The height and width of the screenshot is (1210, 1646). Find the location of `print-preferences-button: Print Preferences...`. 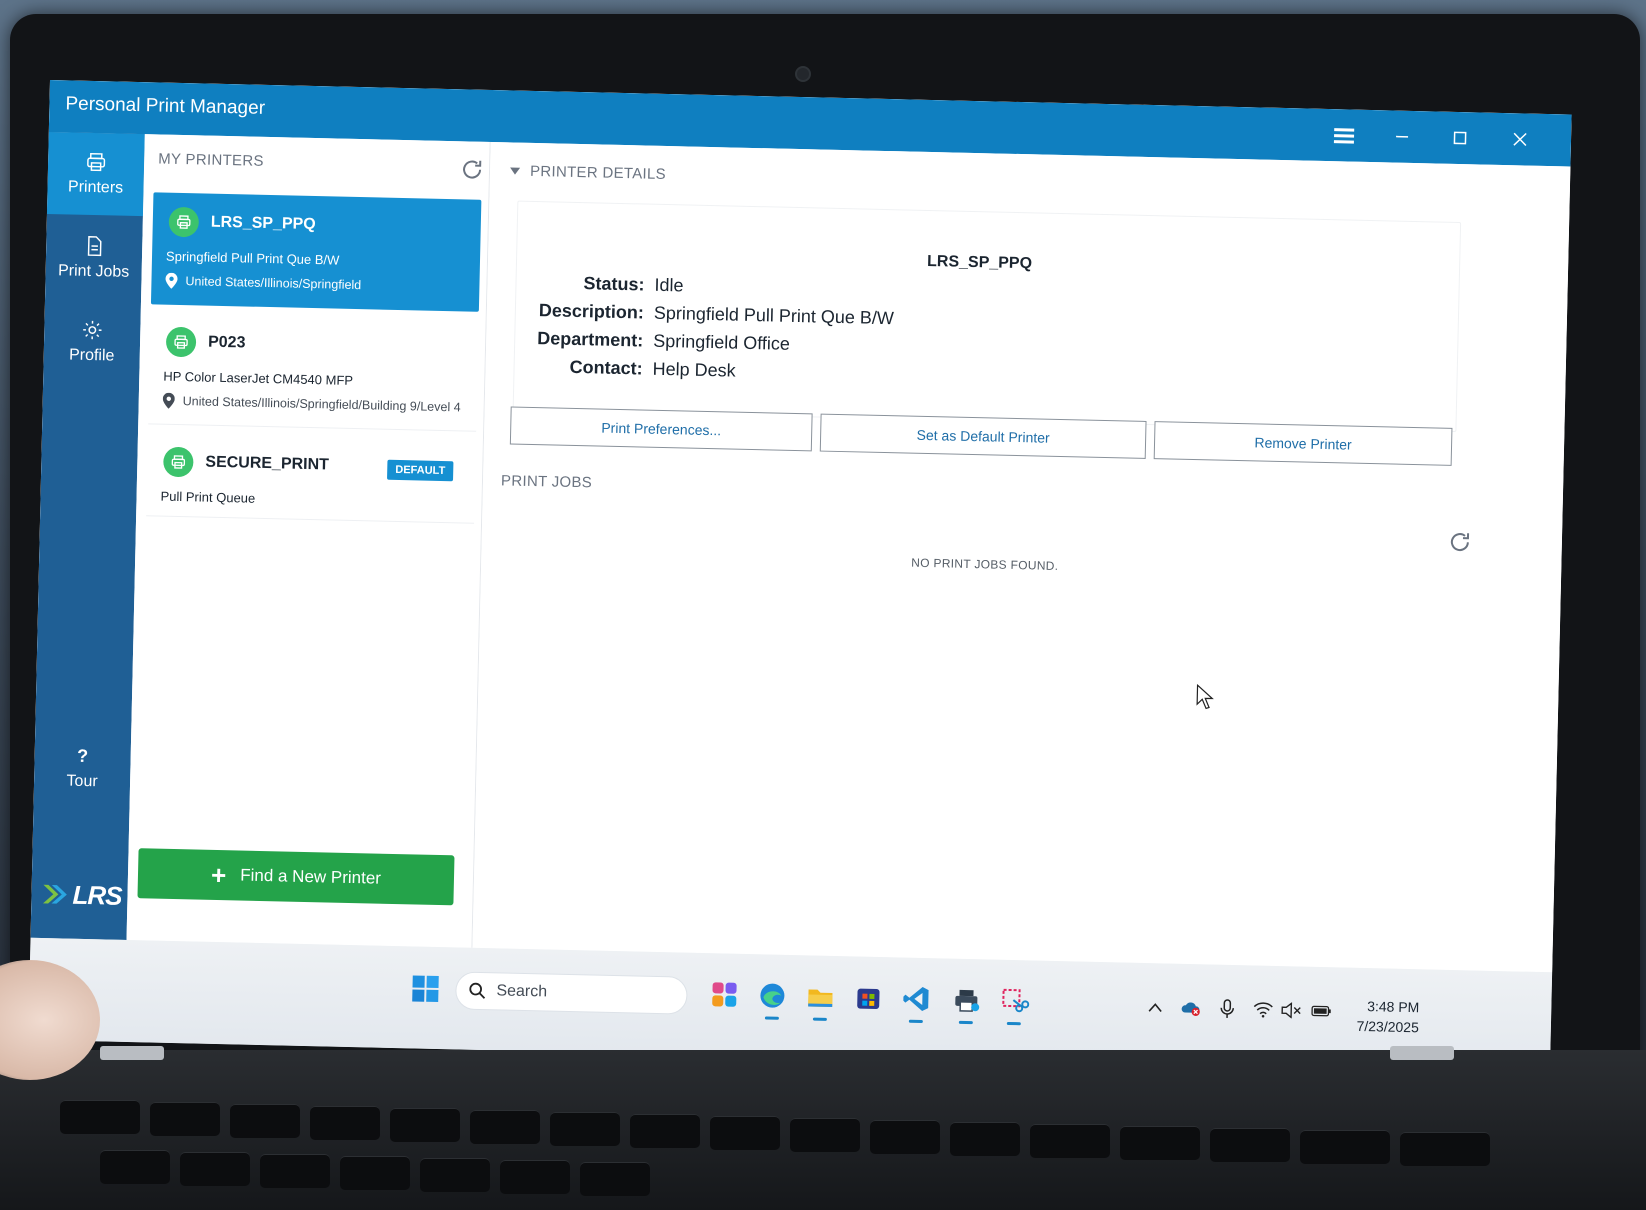

print-preferences-button: Print Preferences... is located at coordinates (661, 429).